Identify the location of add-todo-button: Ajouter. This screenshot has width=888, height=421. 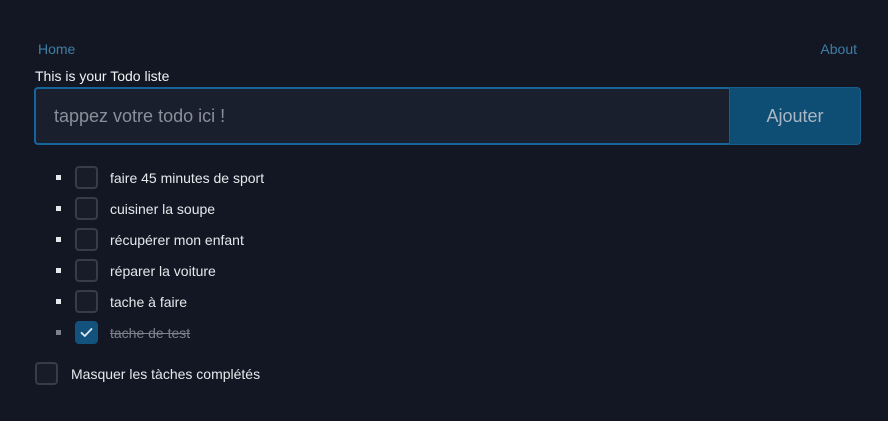
(795, 116).